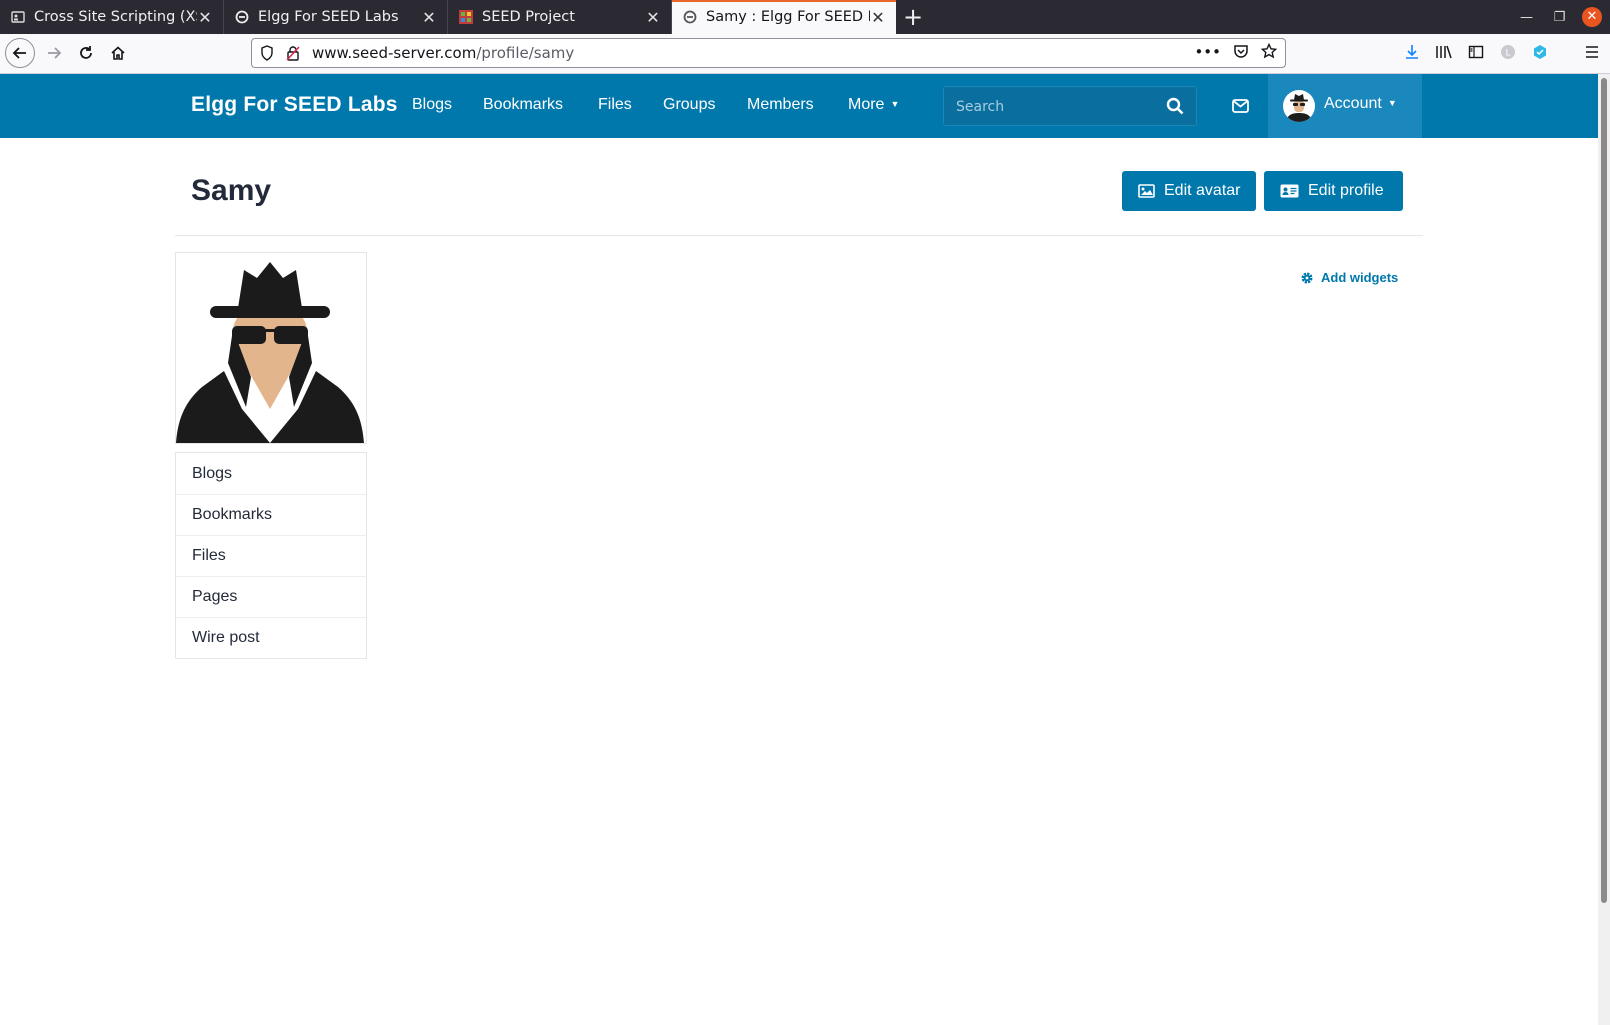 Image resolution: width=1610 pixels, height=1025 pixels. What do you see at coordinates (267, 55) in the screenshot?
I see `shield-icon` at bounding box center [267, 55].